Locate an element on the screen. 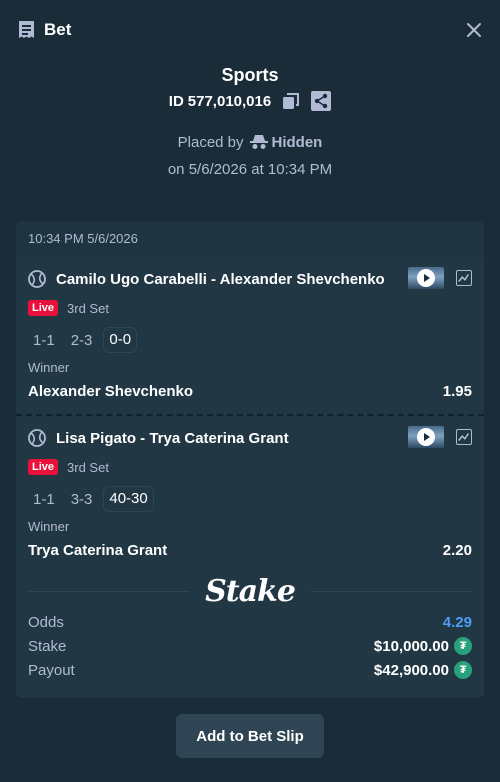 The image size is (500, 782). incognito-icon is located at coordinates (258, 142).